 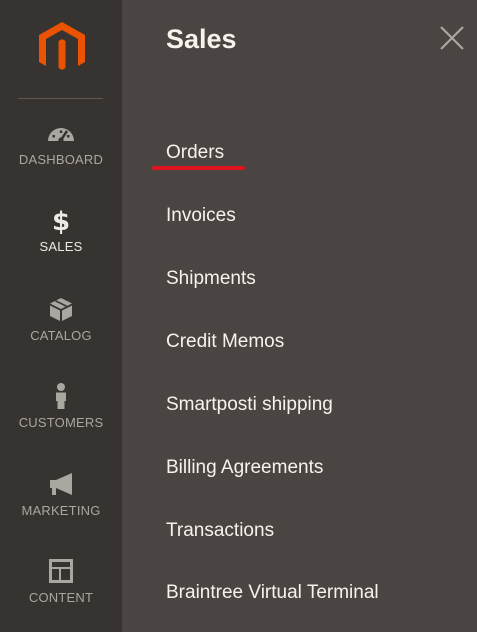 I want to click on submenu-item-transactions: Transactions, so click(x=220, y=531).